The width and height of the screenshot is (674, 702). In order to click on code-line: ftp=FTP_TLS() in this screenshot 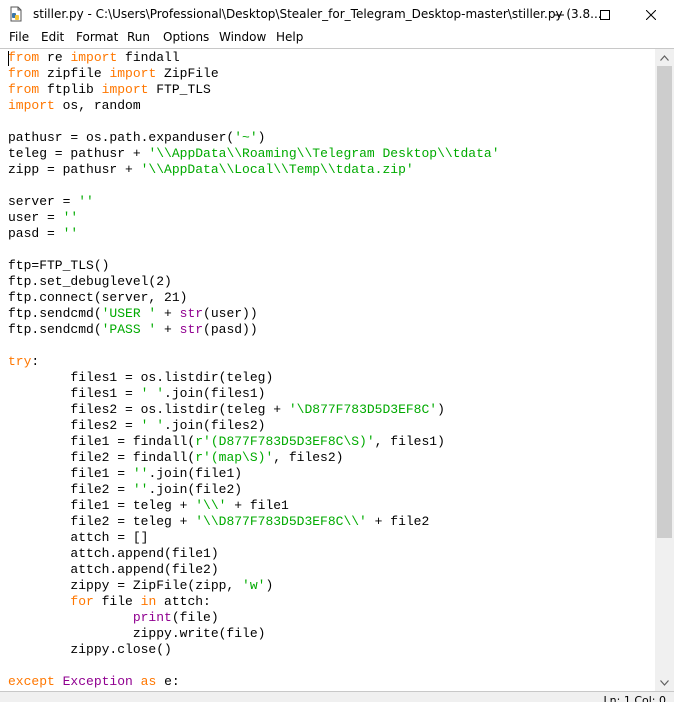, I will do `click(328, 266)`.